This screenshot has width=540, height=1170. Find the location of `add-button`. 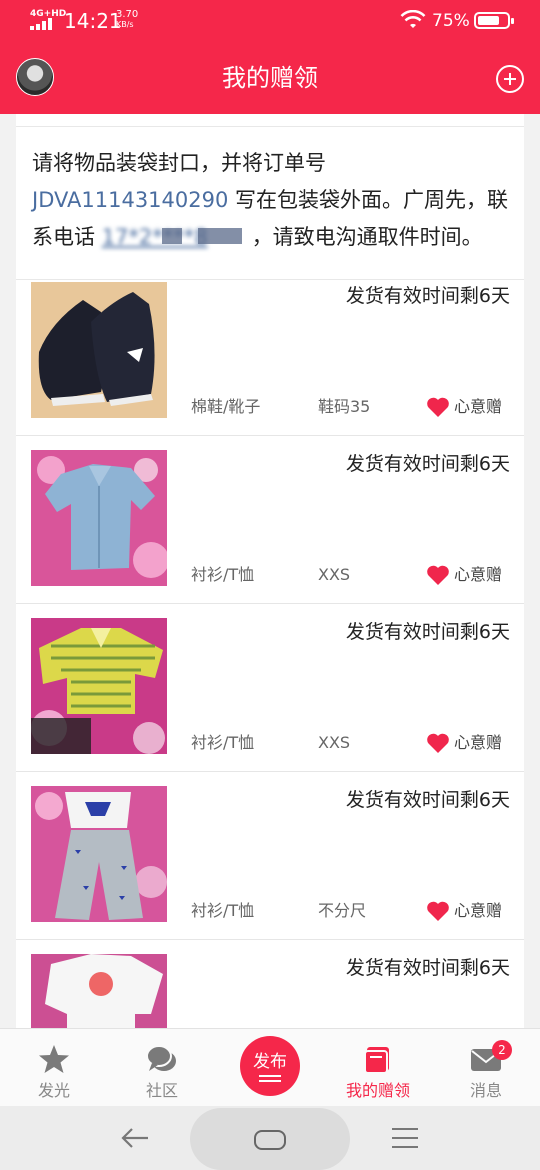

add-button is located at coordinates (510, 79).